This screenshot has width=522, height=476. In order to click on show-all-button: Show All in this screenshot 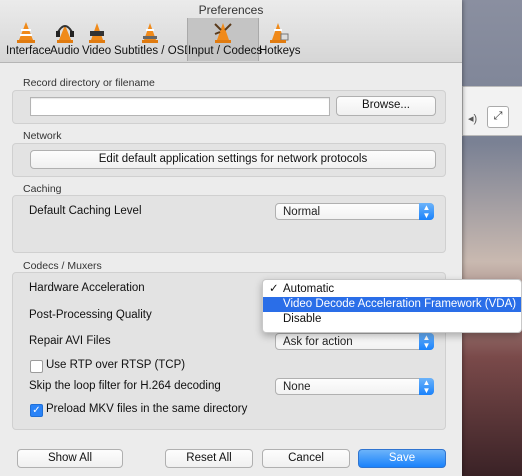, I will do `click(70, 458)`.